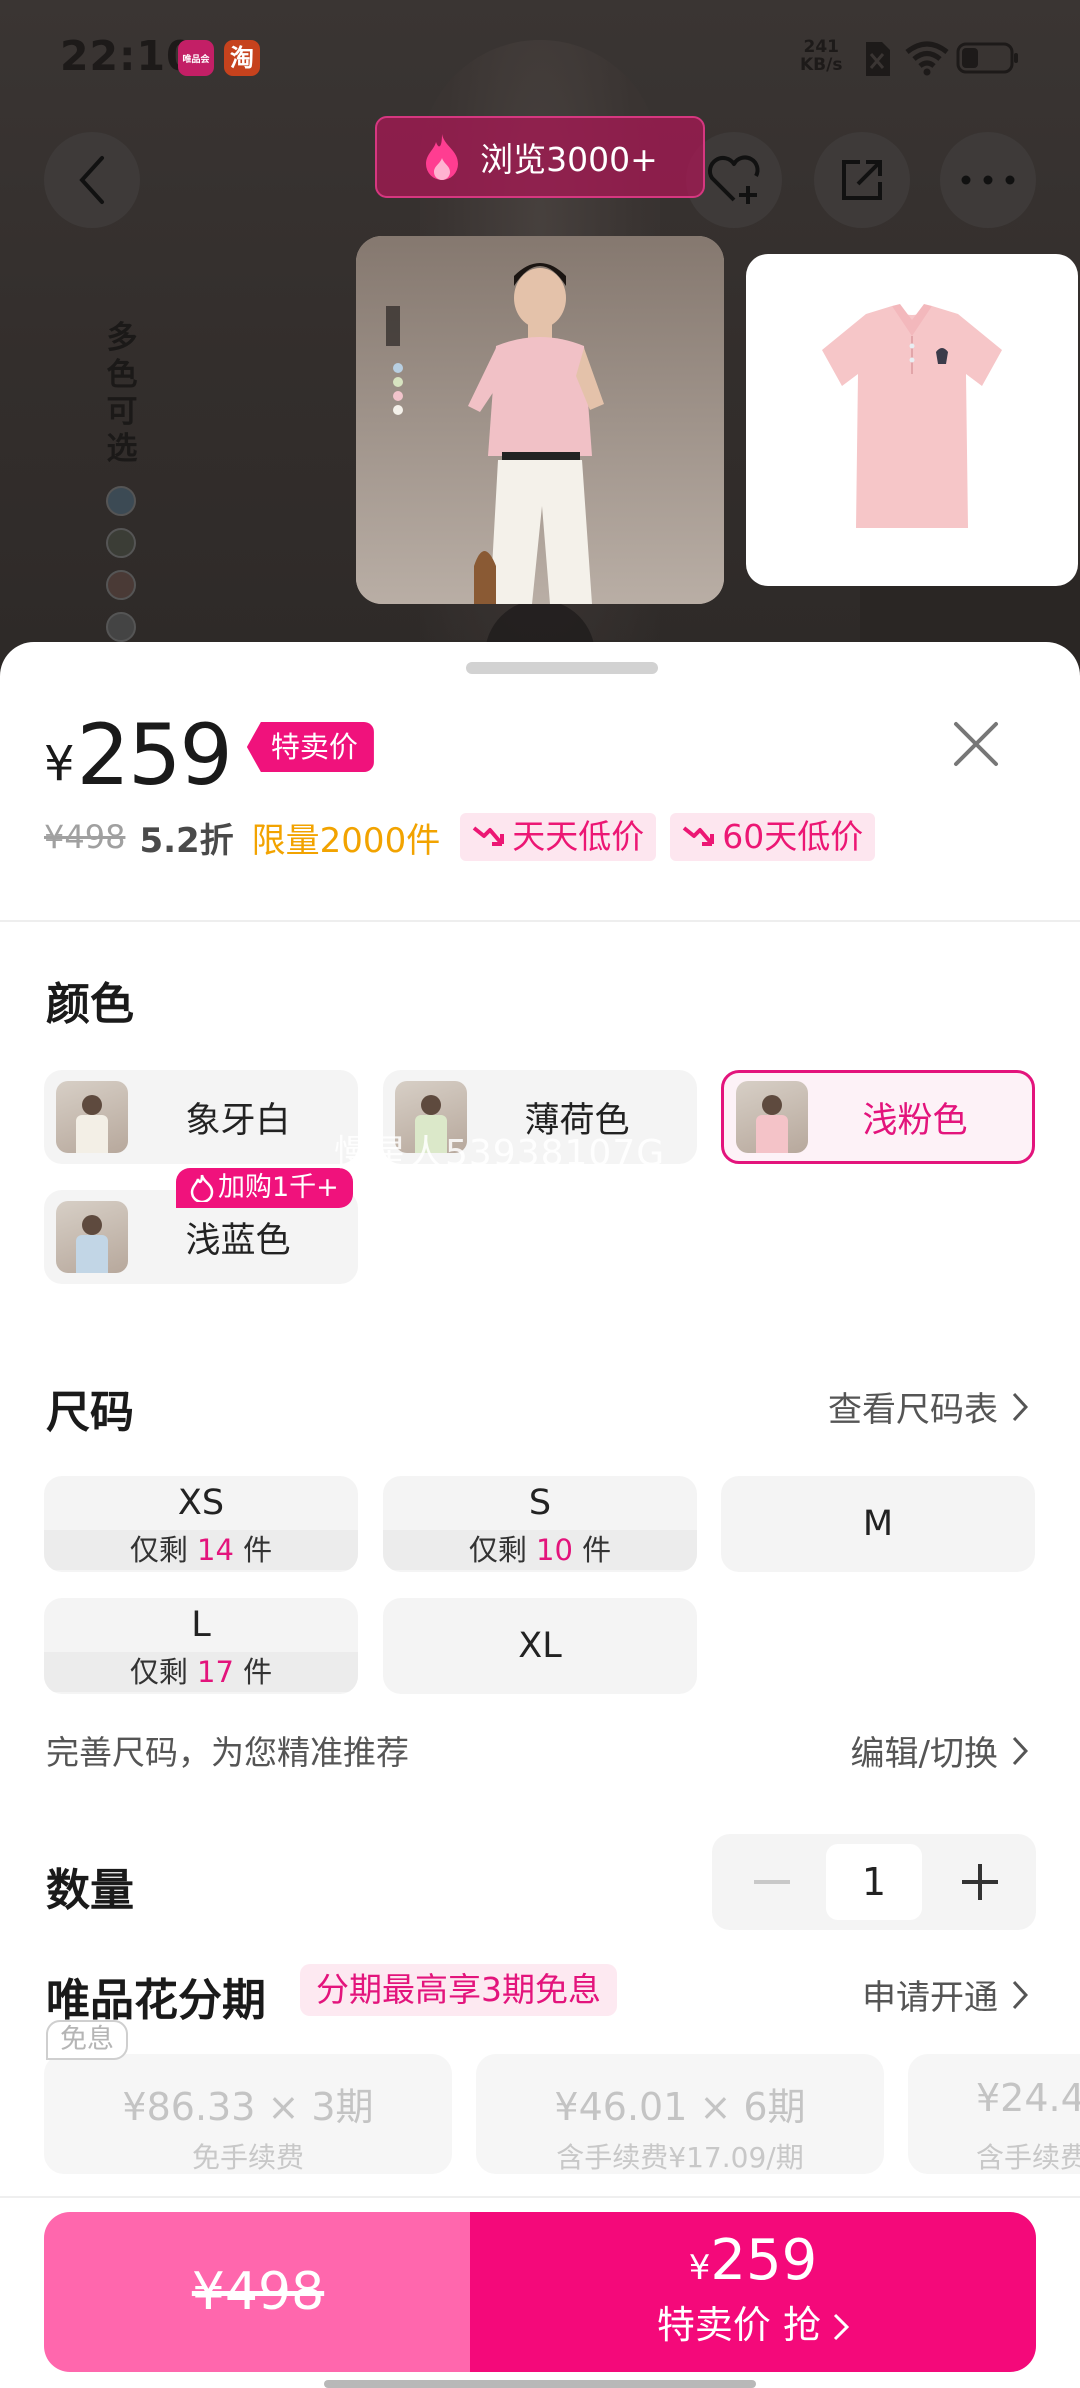 The width and height of the screenshot is (1080, 2388). Describe the element at coordinates (242, 58) in the screenshot. I see `taobao-app-notification-icon: 淘` at that location.